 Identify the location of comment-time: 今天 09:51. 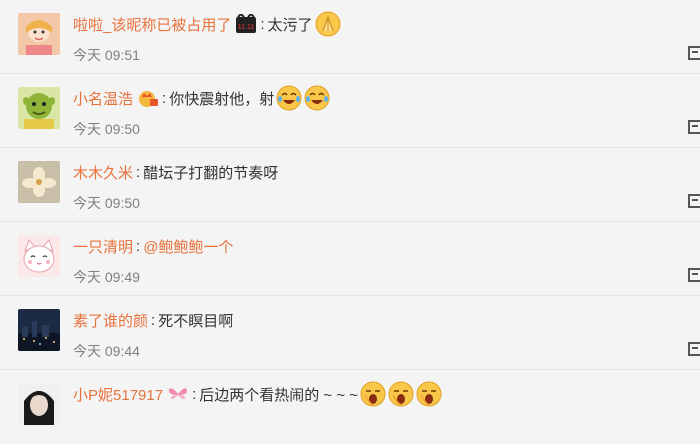
(106, 55).